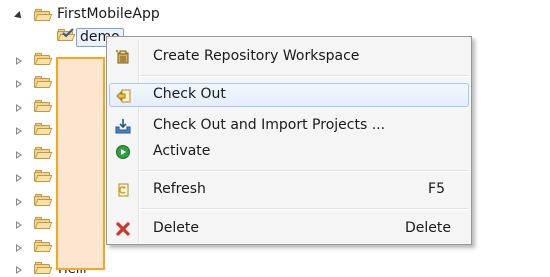  Describe the element at coordinates (80, 163) in the screenshot. I see `redaction-highlight-box` at that location.